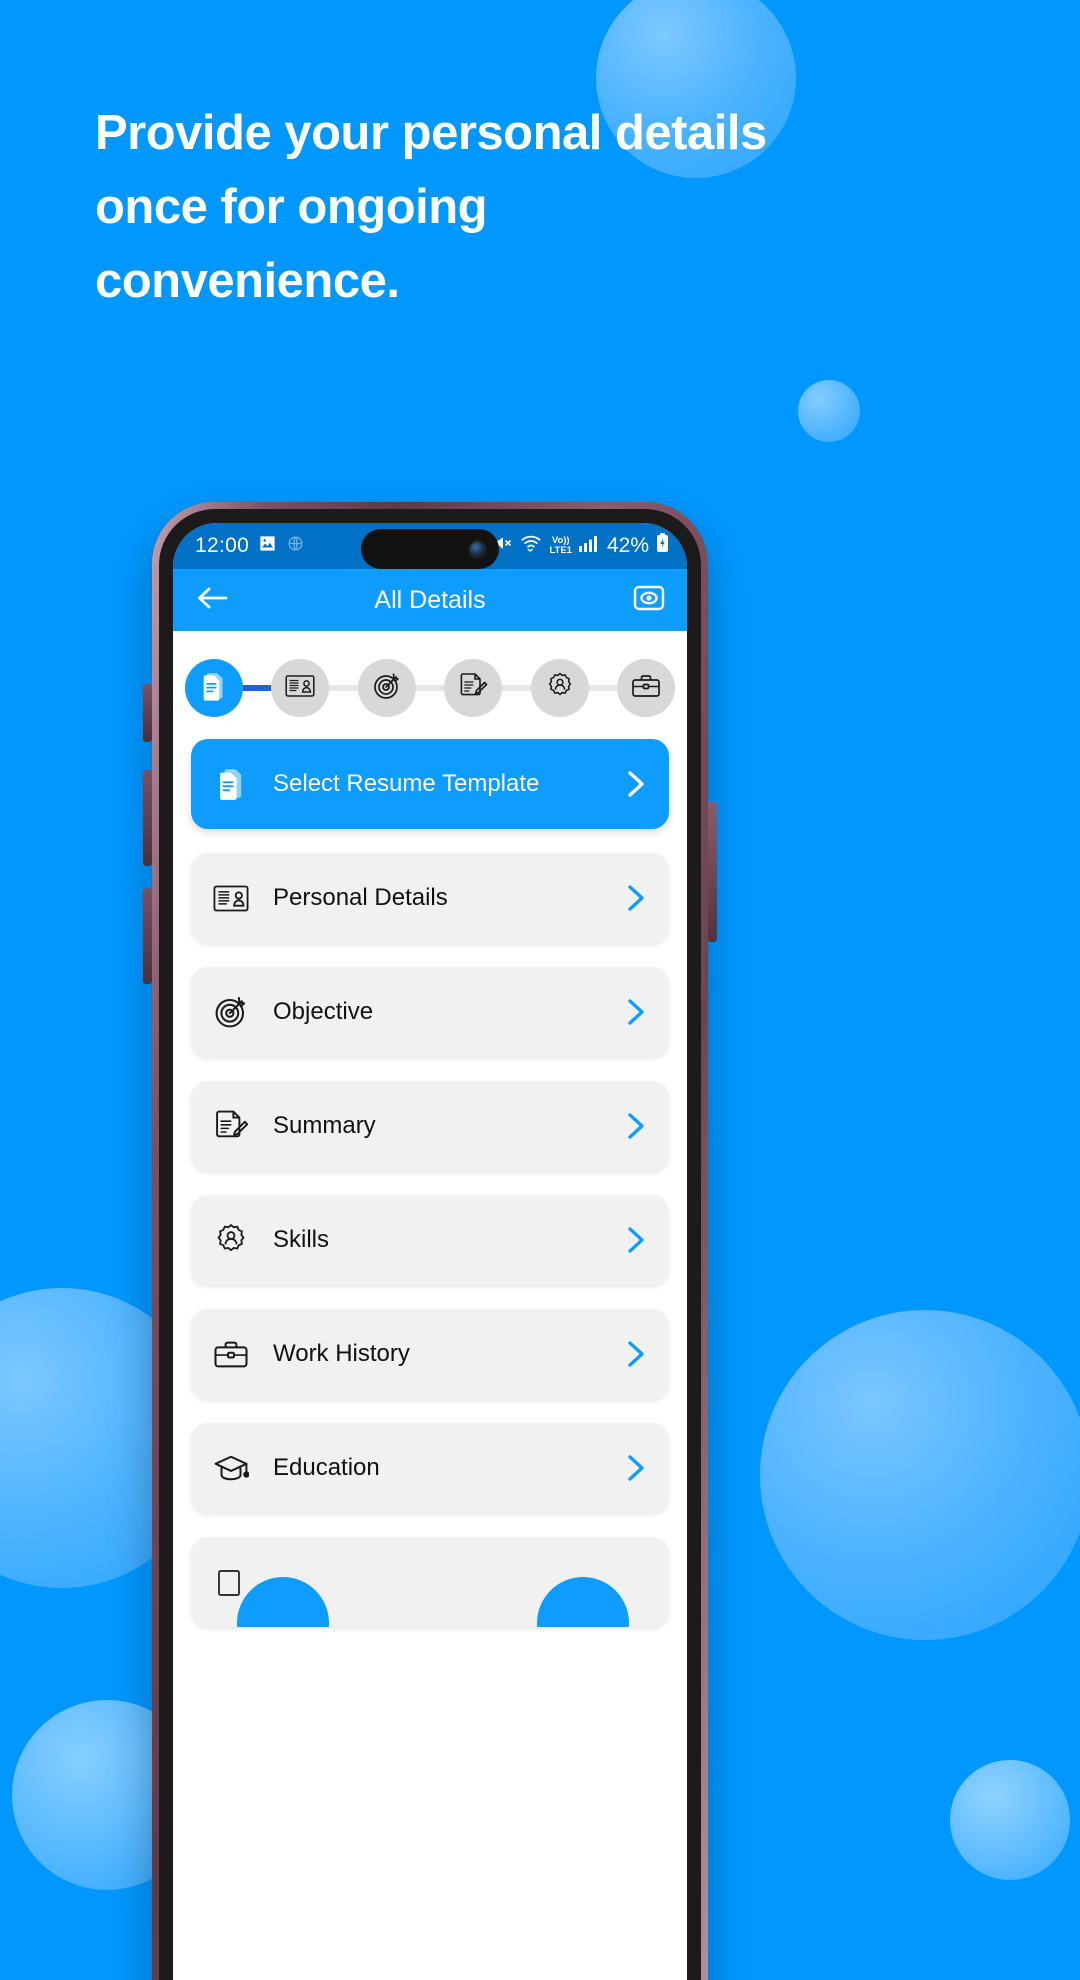 This screenshot has width=1080, height=1980. I want to click on volte-indicator: Vo)) LTE1, so click(560, 546).